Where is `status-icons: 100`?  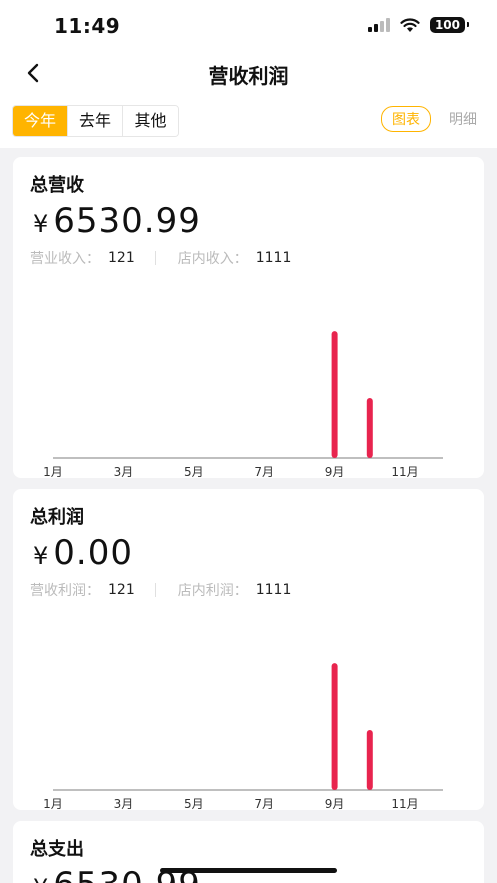 status-icons: 100 is located at coordinates (418, 25).